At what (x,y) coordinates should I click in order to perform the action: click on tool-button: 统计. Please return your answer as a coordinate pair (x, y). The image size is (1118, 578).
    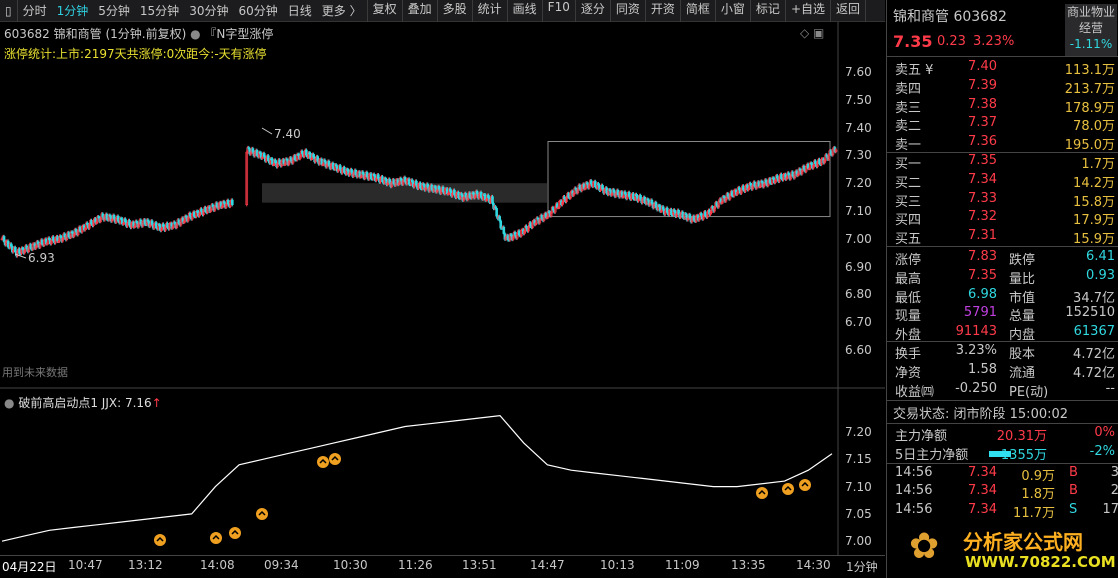
    Looking at the image, I should click on (490, 11).